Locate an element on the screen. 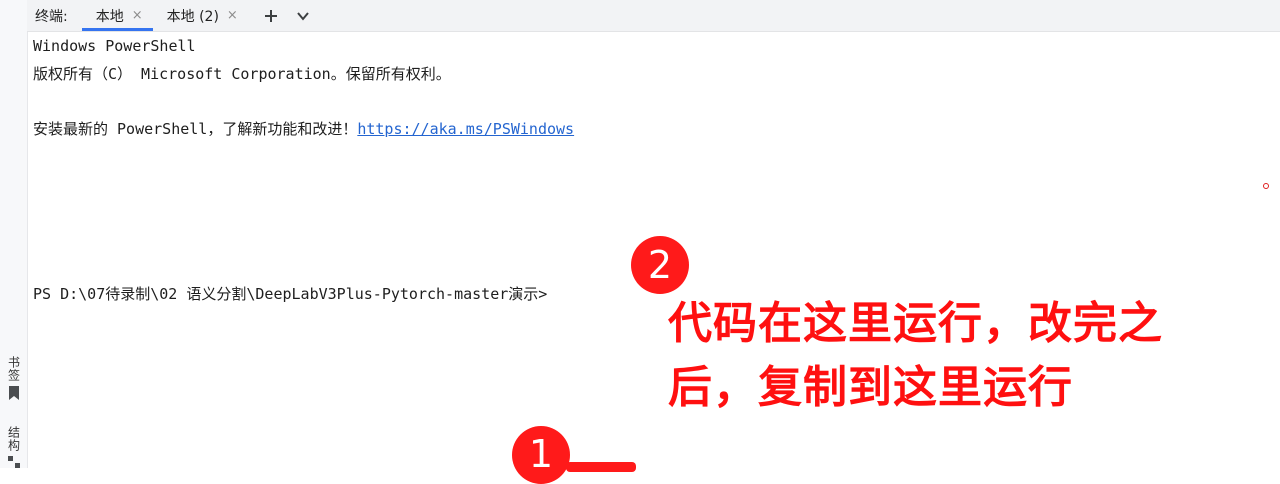  tab-local: 本地 × is located at coordinates (117, 15).